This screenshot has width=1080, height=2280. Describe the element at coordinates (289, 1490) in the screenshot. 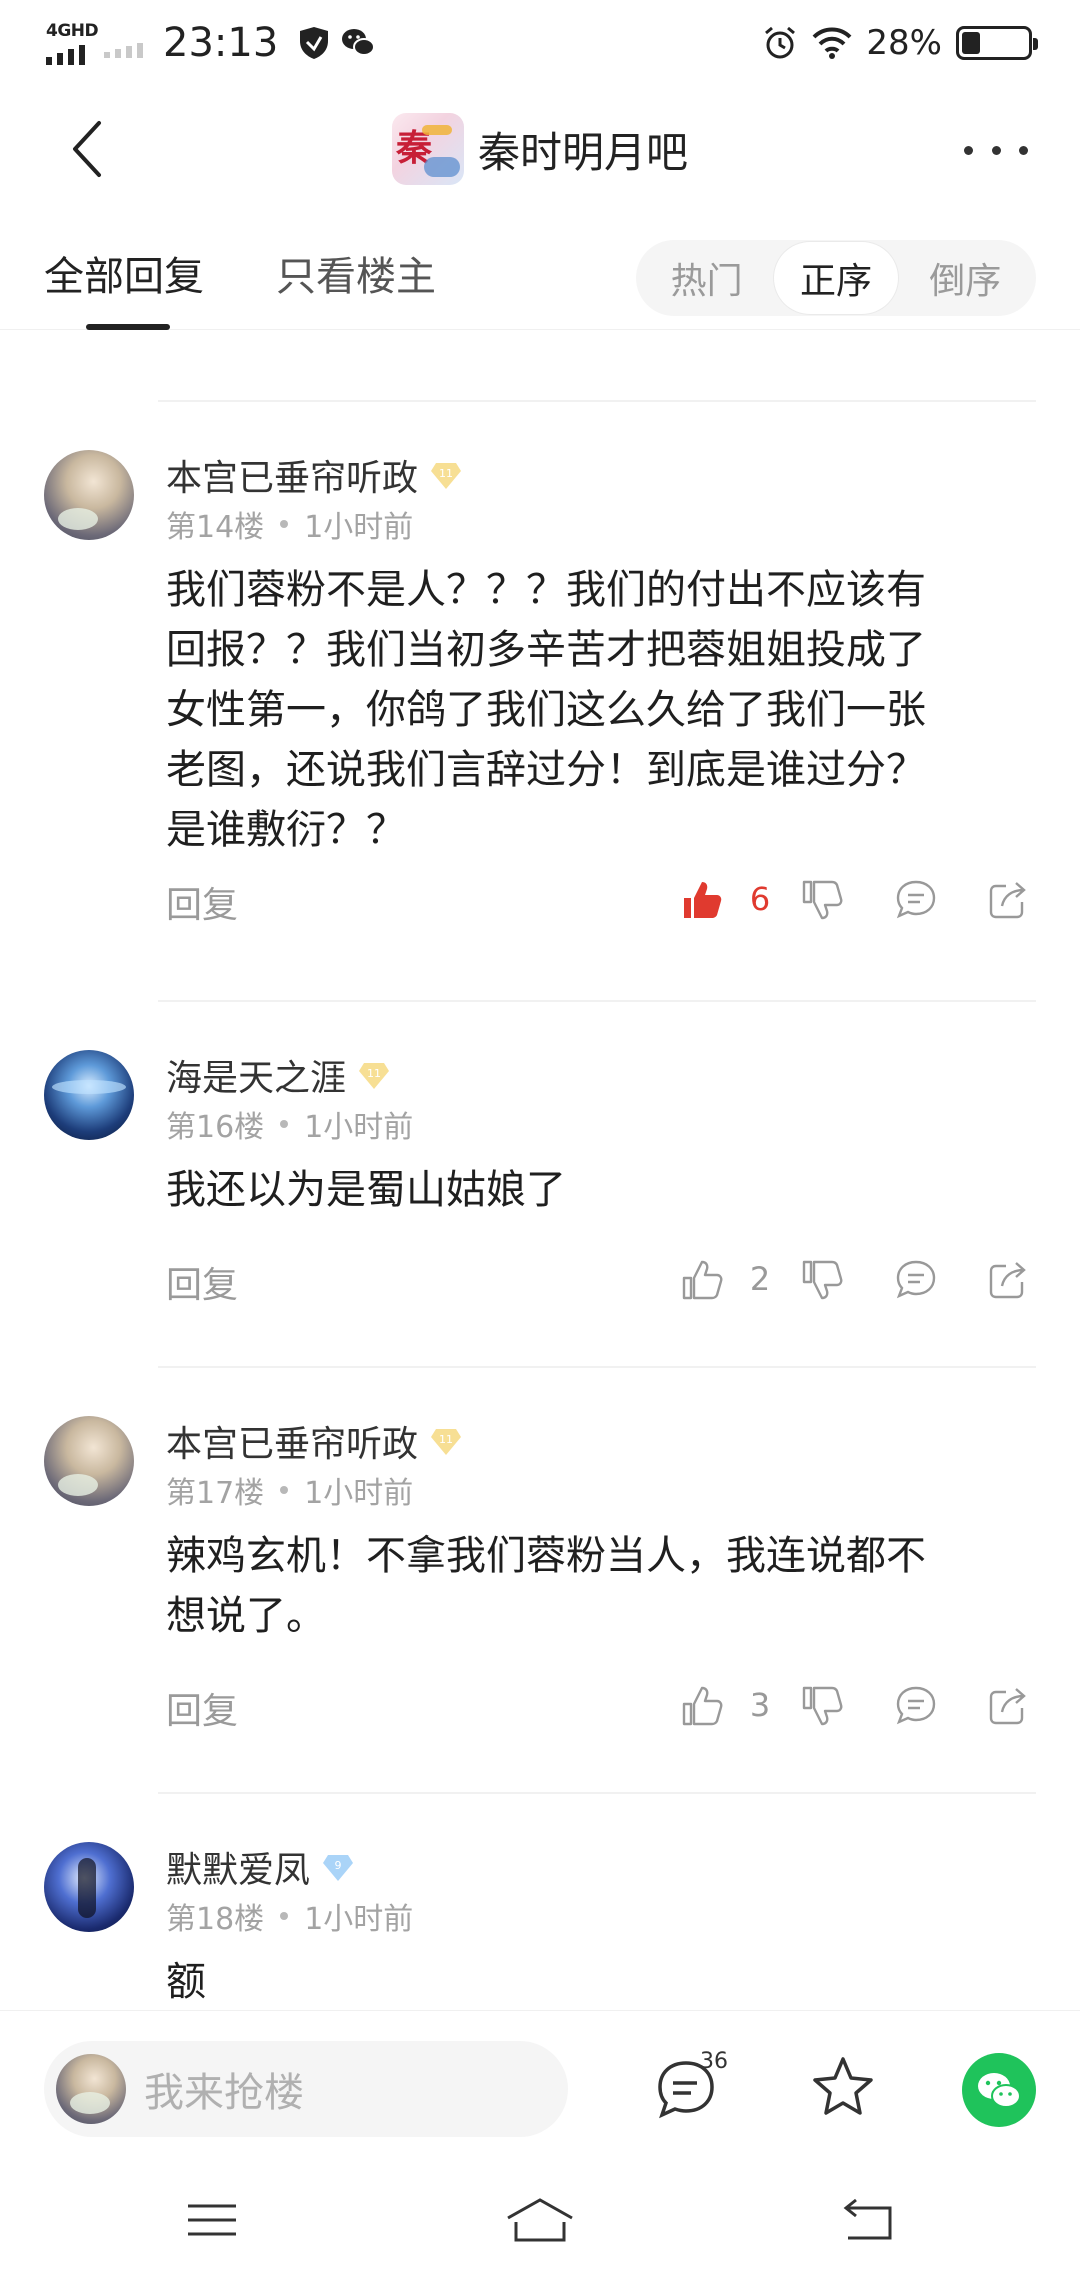

I see `post-meta: 第17楼 1小时前` at that location.